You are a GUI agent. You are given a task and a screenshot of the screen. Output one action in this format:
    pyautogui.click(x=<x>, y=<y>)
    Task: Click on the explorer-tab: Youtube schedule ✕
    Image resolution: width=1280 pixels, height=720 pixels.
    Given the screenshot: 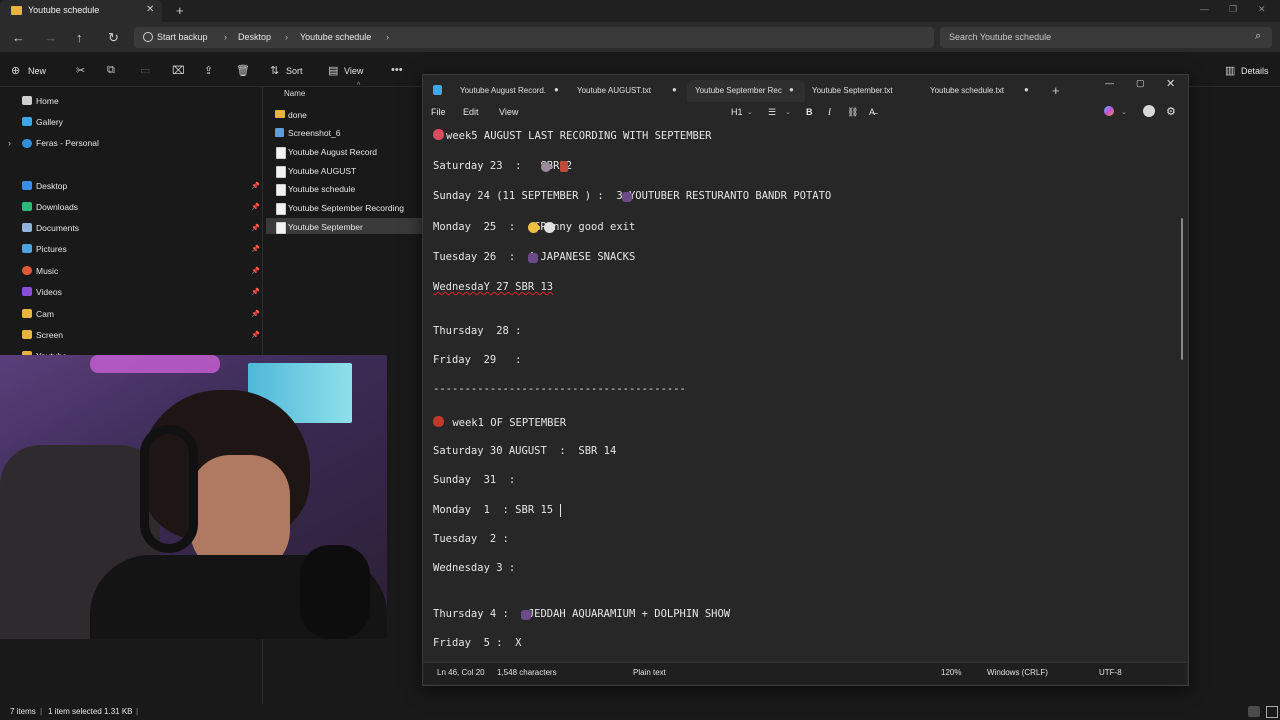 What is the action you would take?
    pyautogui.click(x=81, y=11)
    